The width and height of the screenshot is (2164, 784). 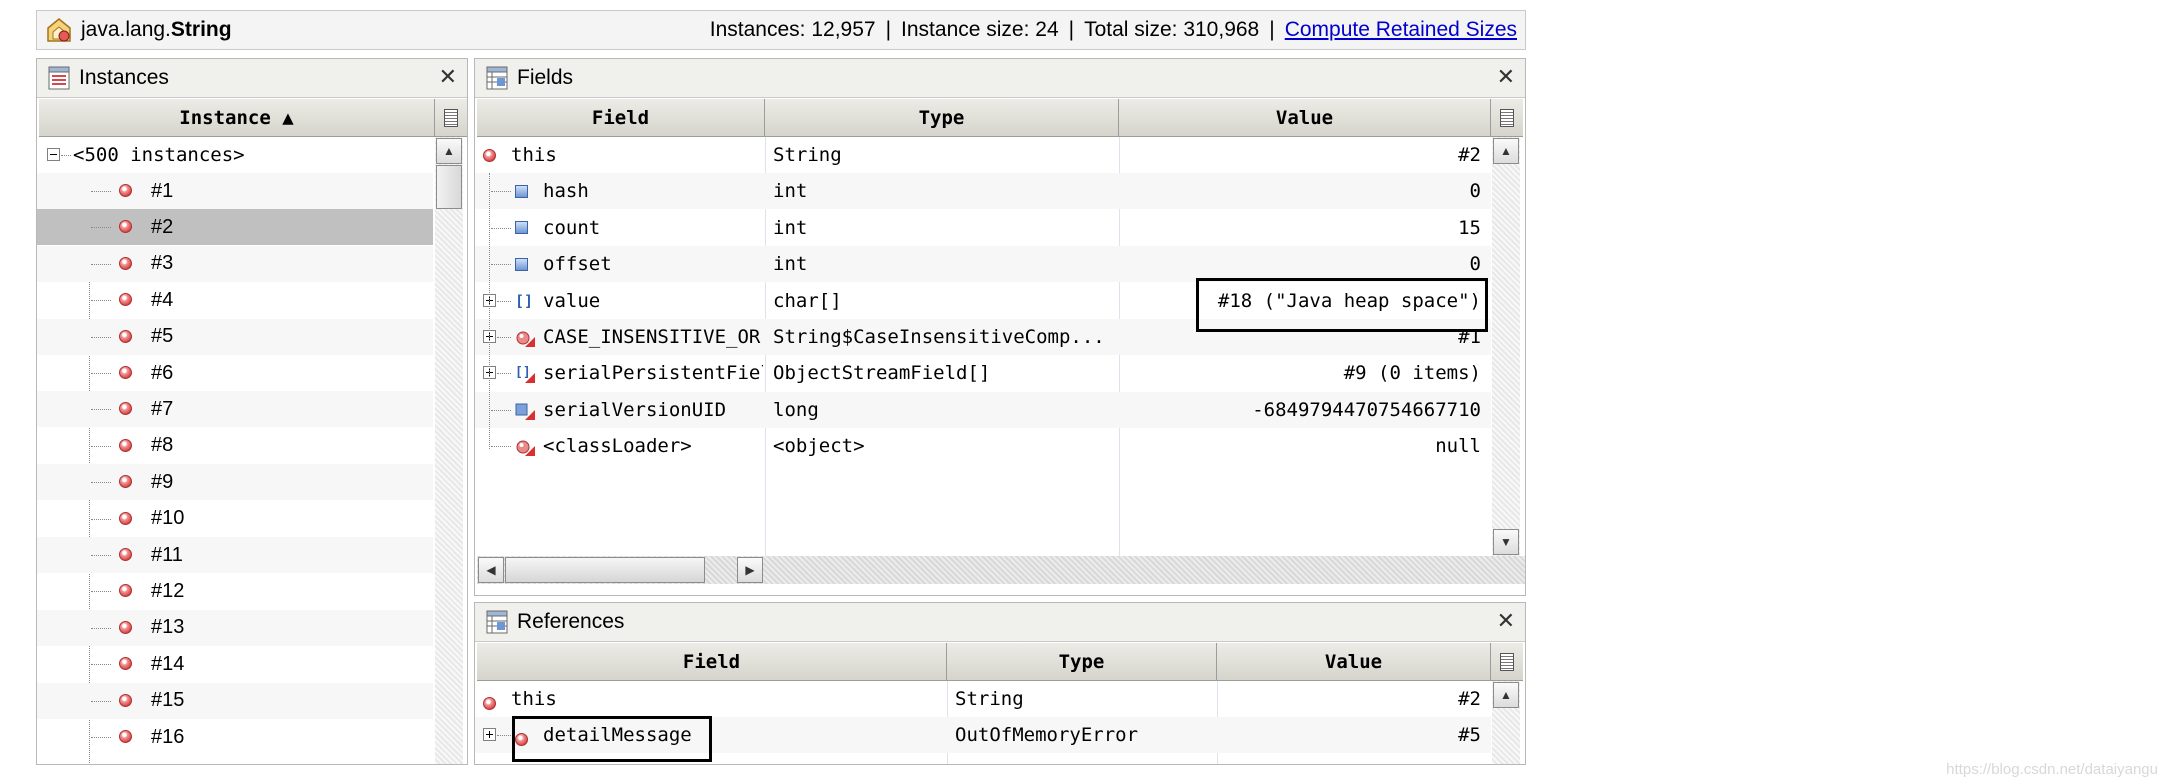 I want to click on fields-vertical-scrollbar: ▲ ▼, so click(x=1506, y=346).